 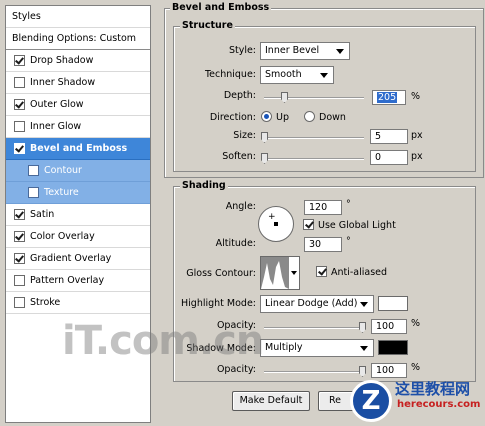 I want to click on gloss-contour-preview, so click(x=280, y=273).